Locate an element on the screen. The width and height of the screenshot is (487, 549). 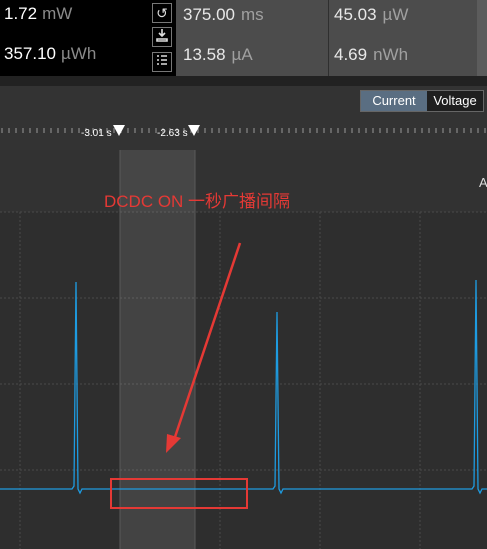
duration-readout: 375.00 ms is located at coordinates (223, 15).